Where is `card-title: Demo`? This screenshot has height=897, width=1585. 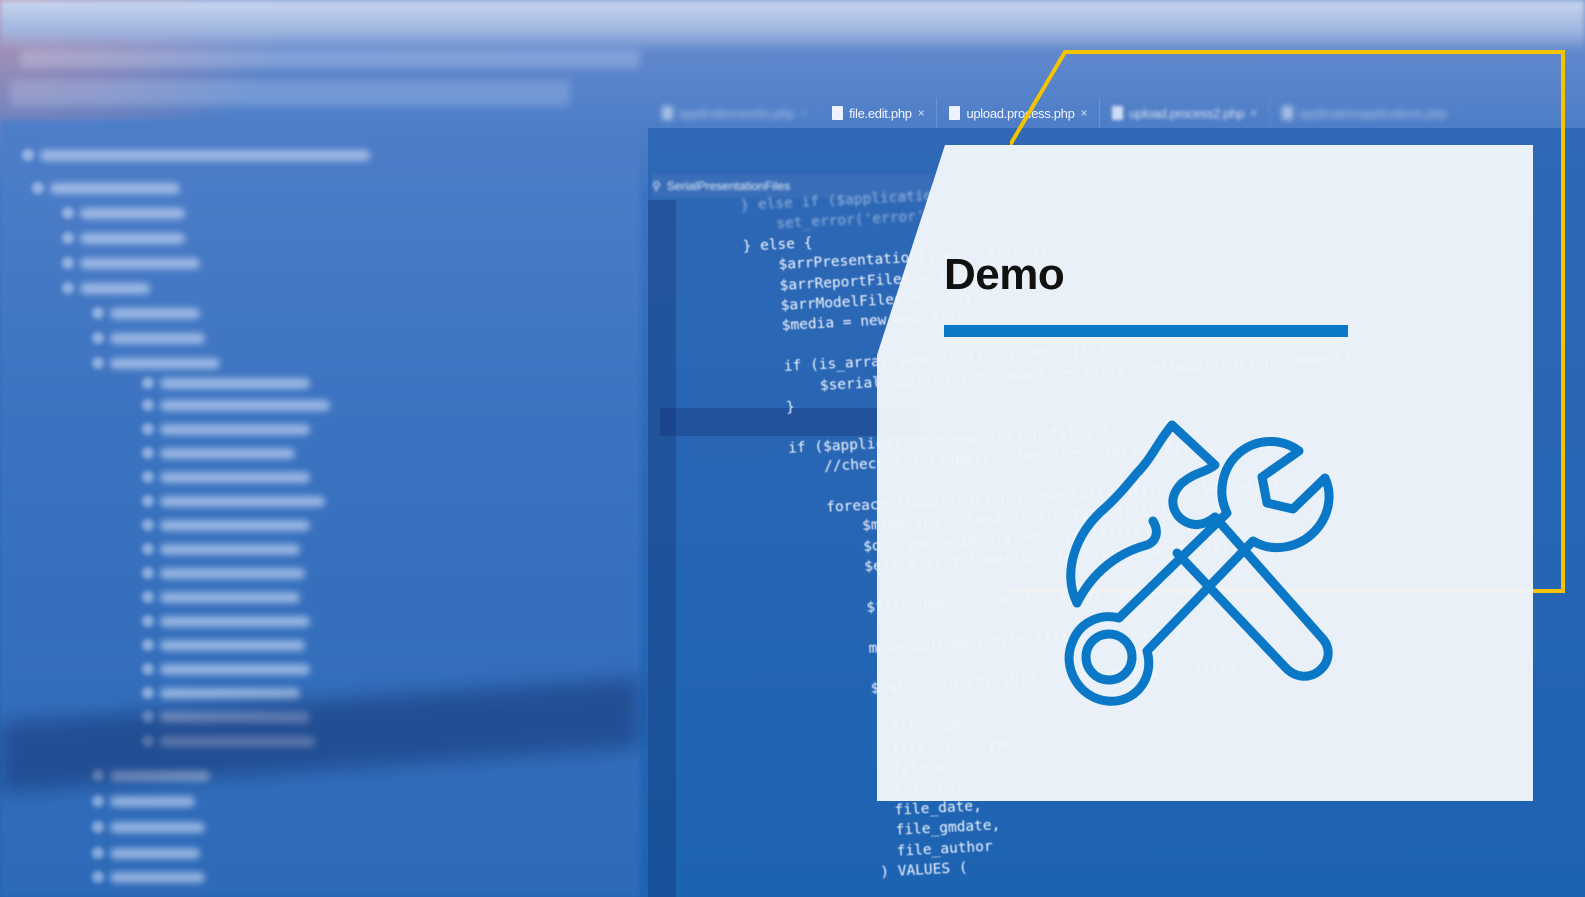
card-title: Demo is located at coordinates (1004, 274).